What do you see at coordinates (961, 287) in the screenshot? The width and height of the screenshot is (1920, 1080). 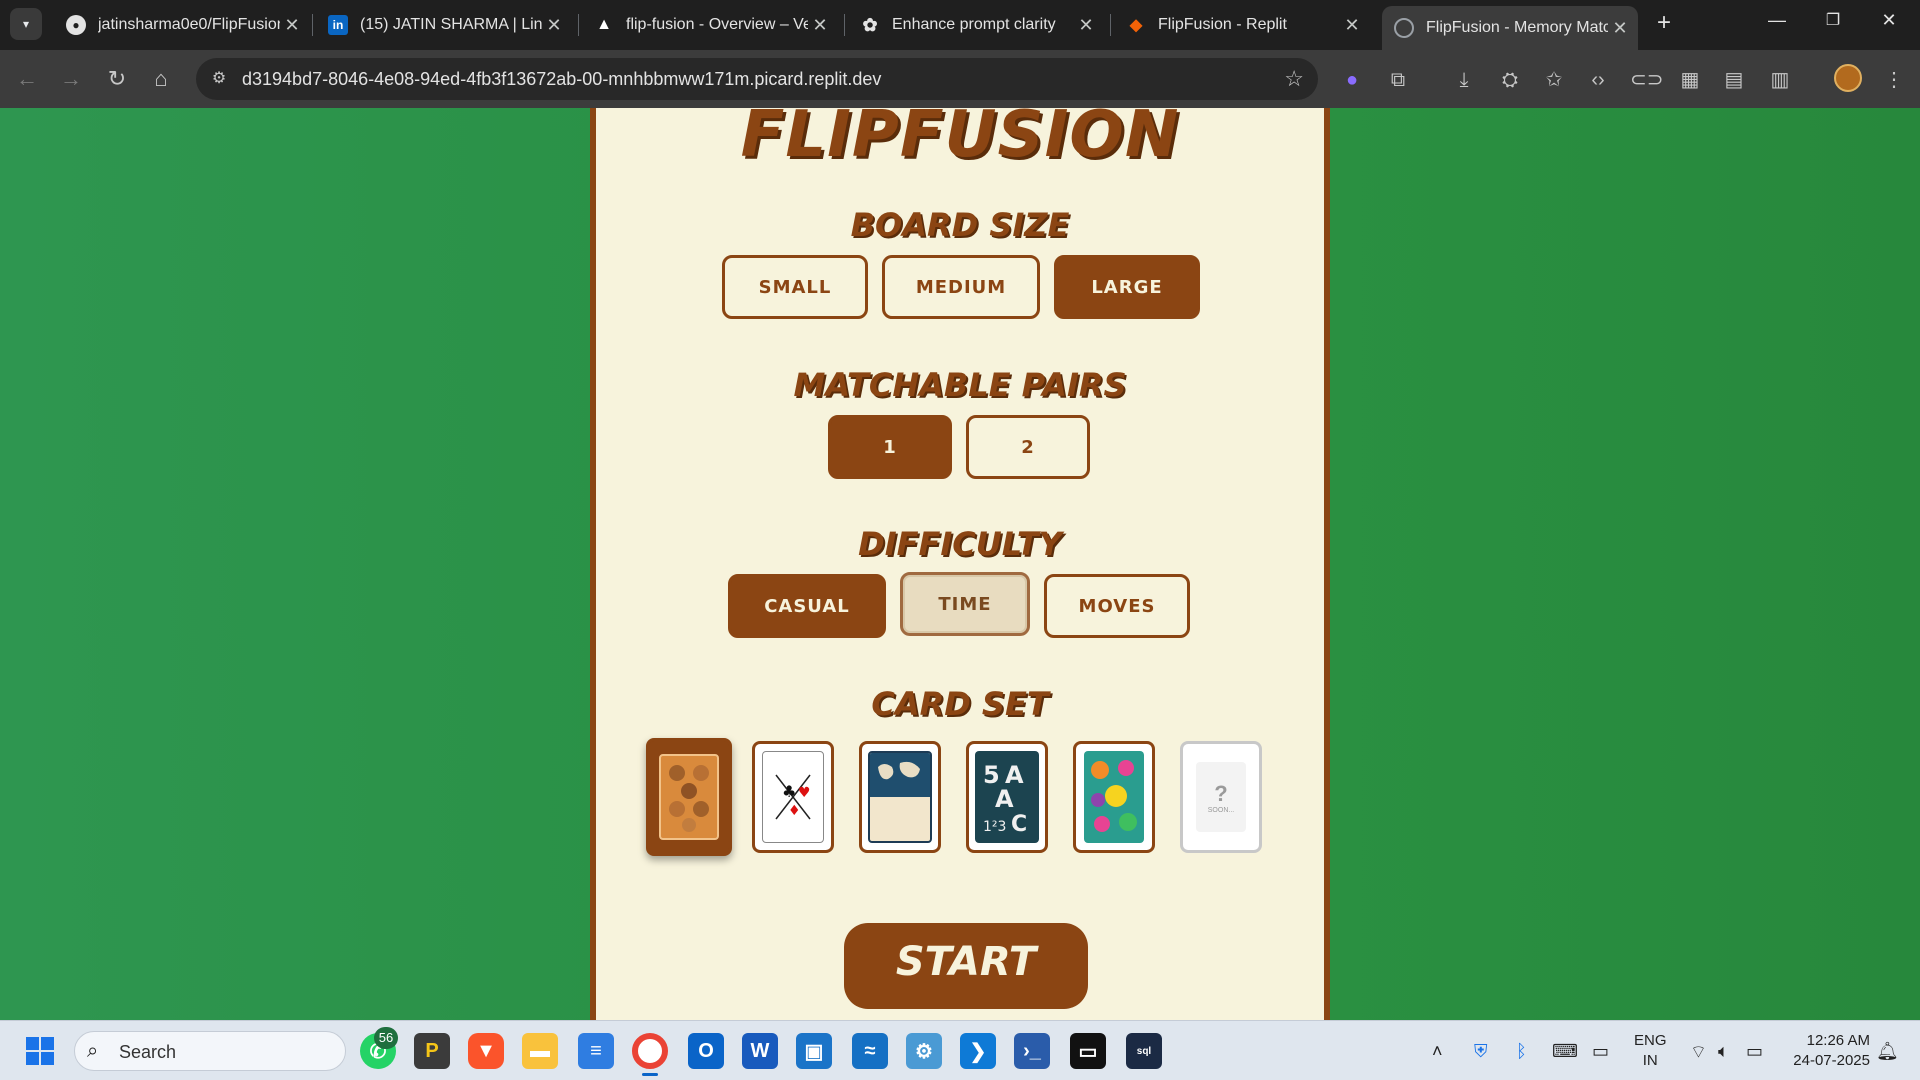 I see `board-size-medium-button: MEDIUM` at bounding box center [961, 287].